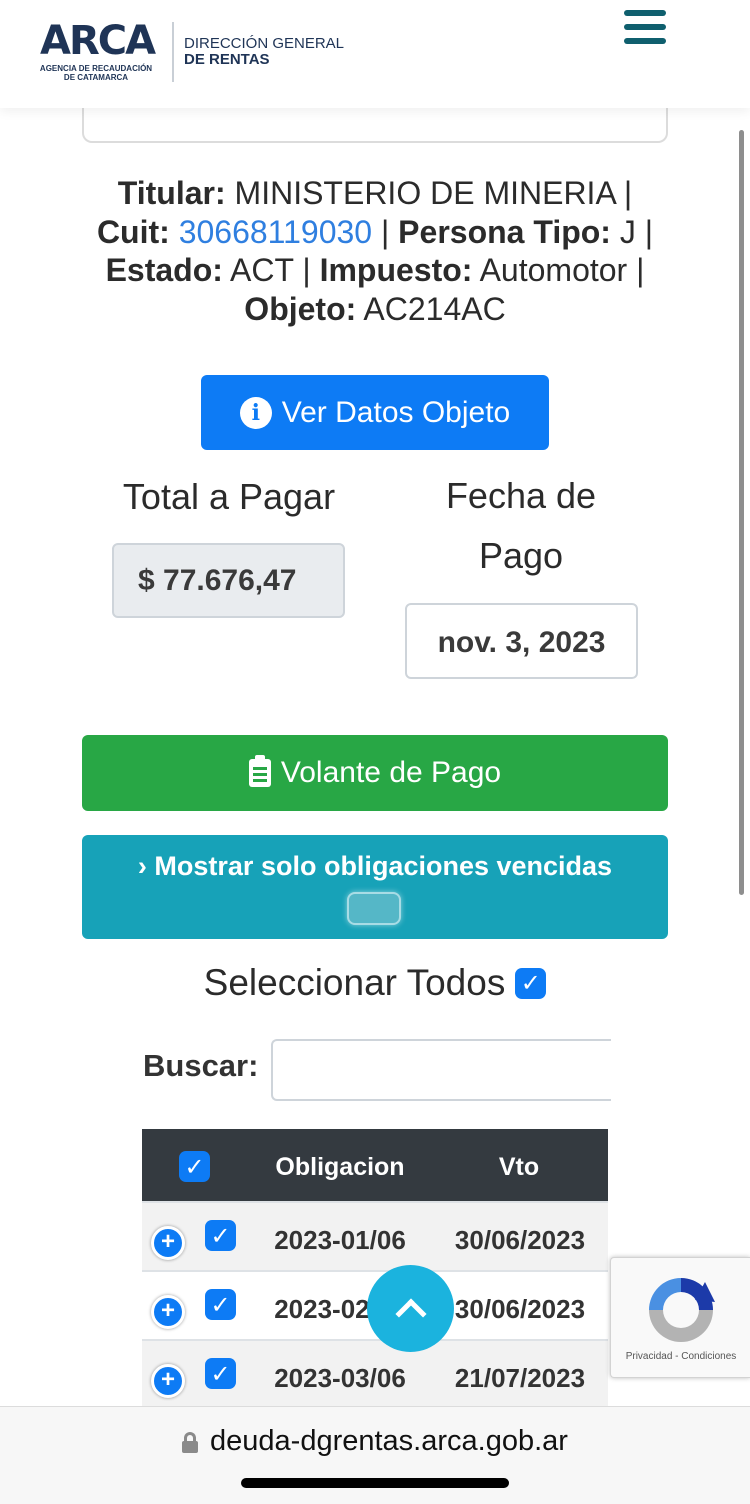 Image resolution: width=750 pixels, height=1504 pixels. Describe the element at coordinates (374, 908) in the screenshot. I see `vencidas-switch` at that location.